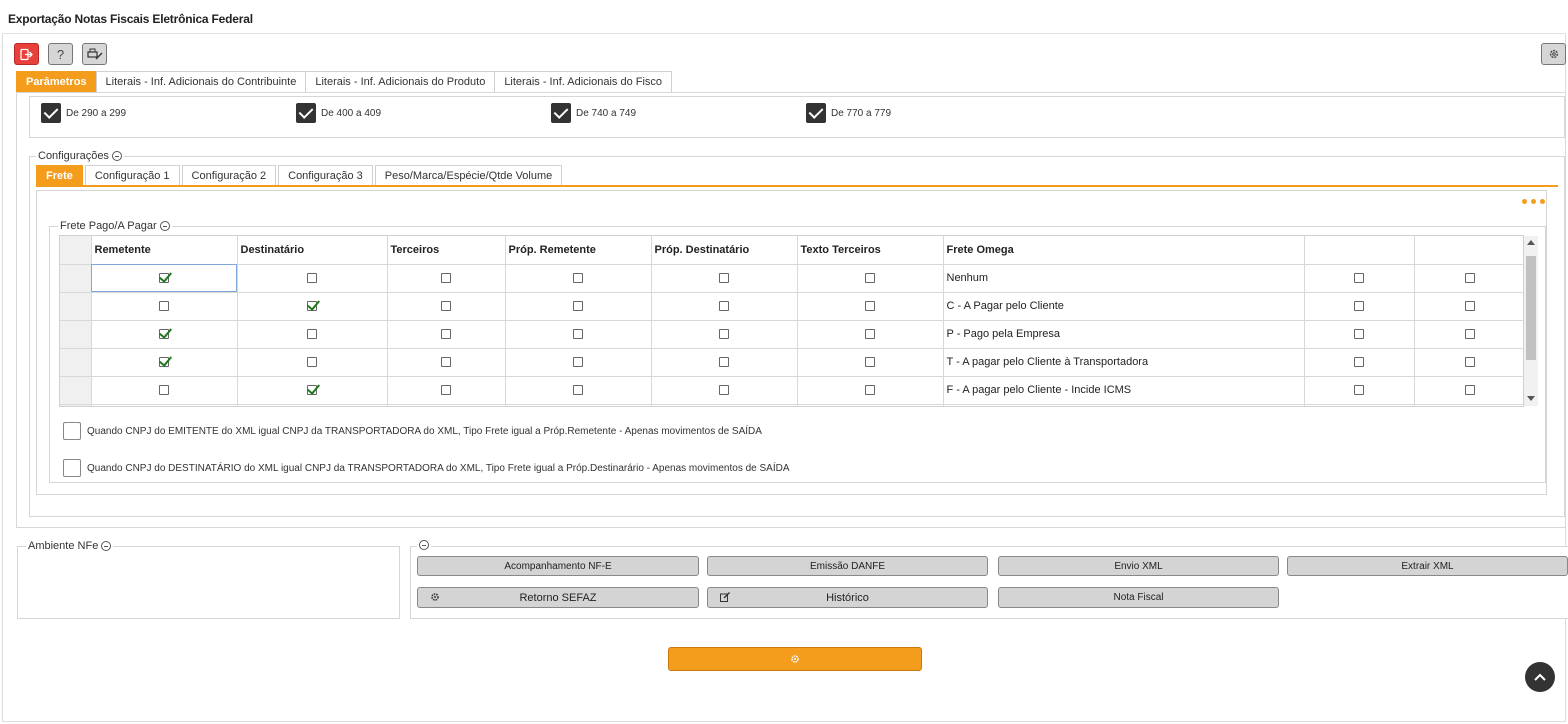 The image size is (1568, 724). What do you see at coordinates (1531, 398) in the screenshot?
I see `scroll-down-icon` at bounding box center [1531, 398].